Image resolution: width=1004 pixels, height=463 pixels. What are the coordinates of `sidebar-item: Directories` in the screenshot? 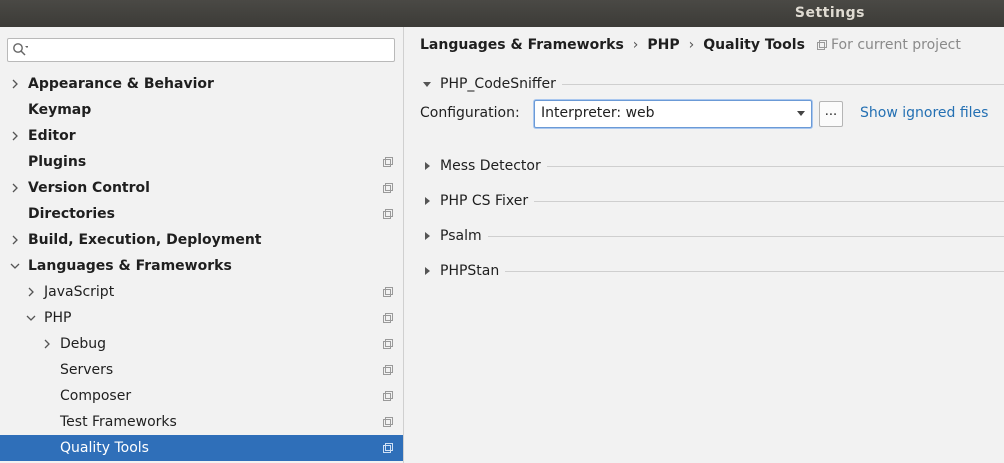 It's located at (201, 214).